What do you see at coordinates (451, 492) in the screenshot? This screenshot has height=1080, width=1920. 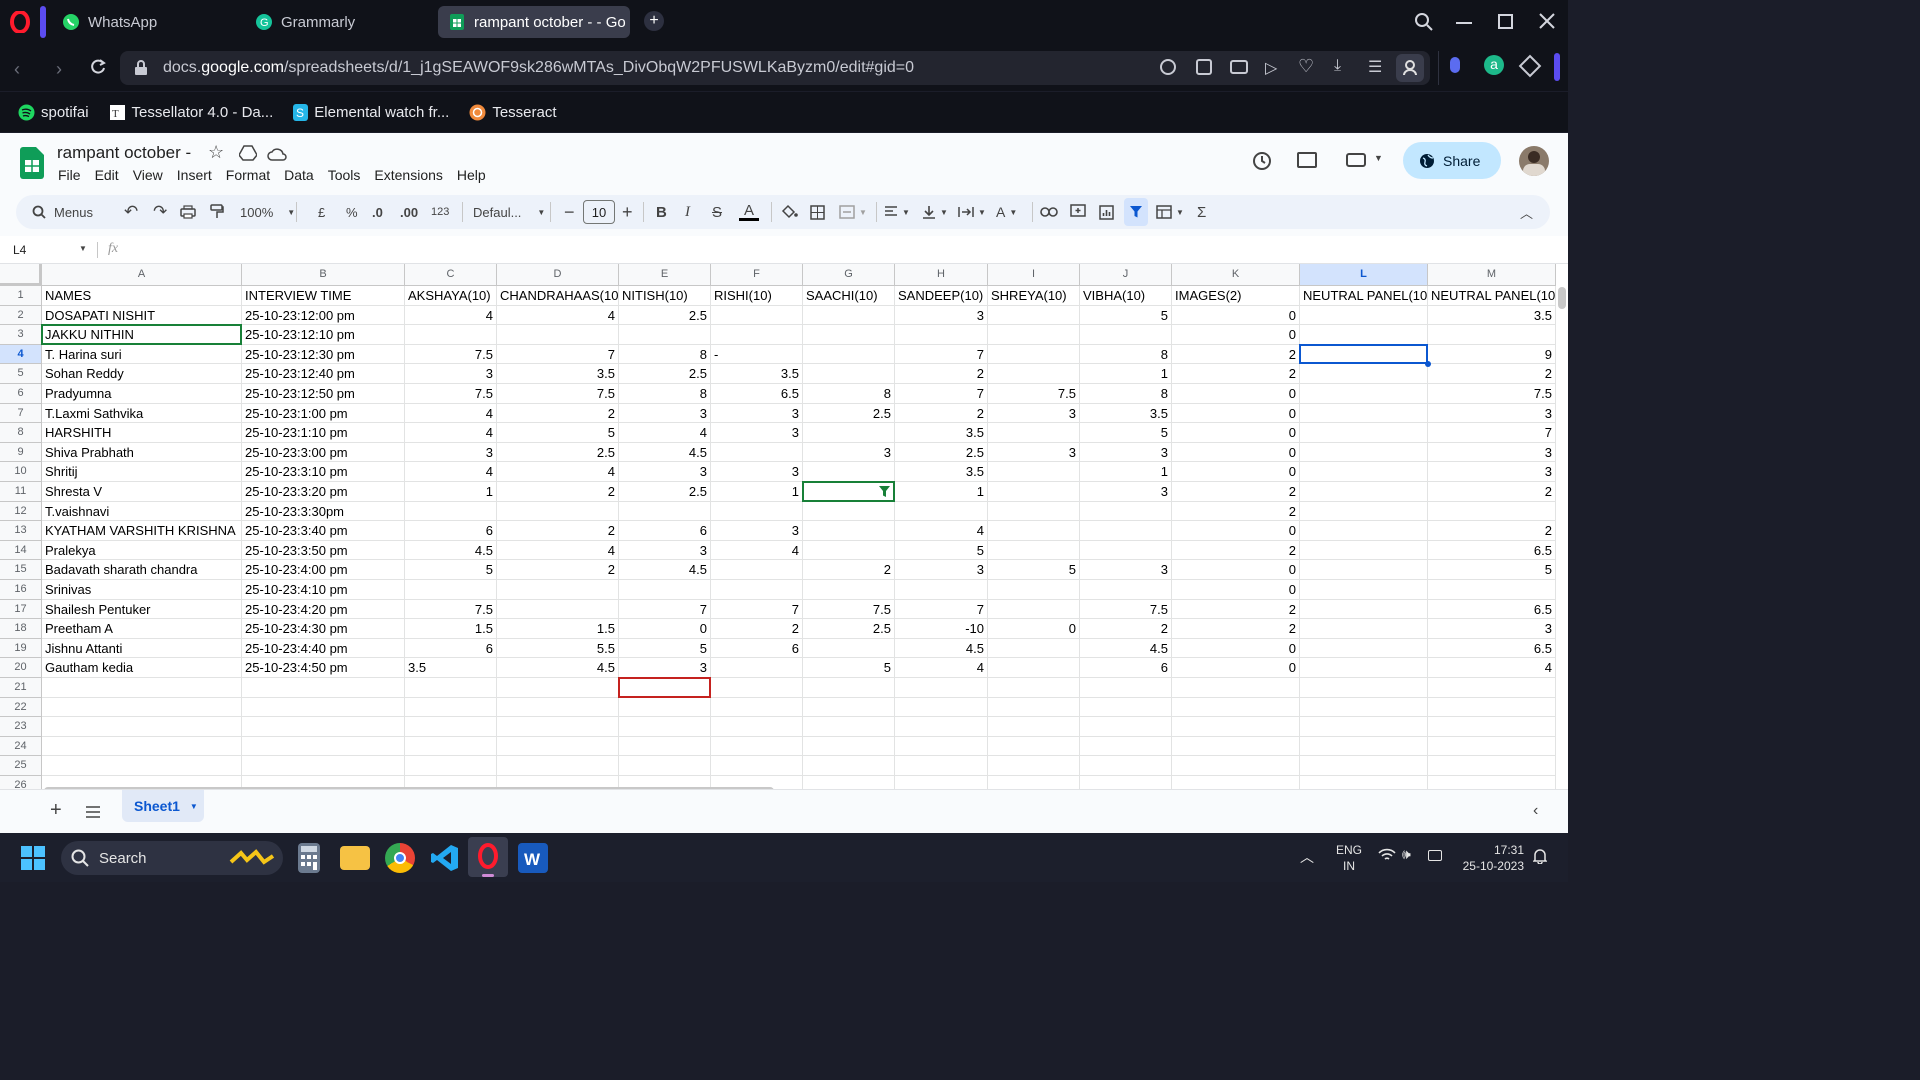 I see `table-cell: 1` at bounding box center [451, 492].